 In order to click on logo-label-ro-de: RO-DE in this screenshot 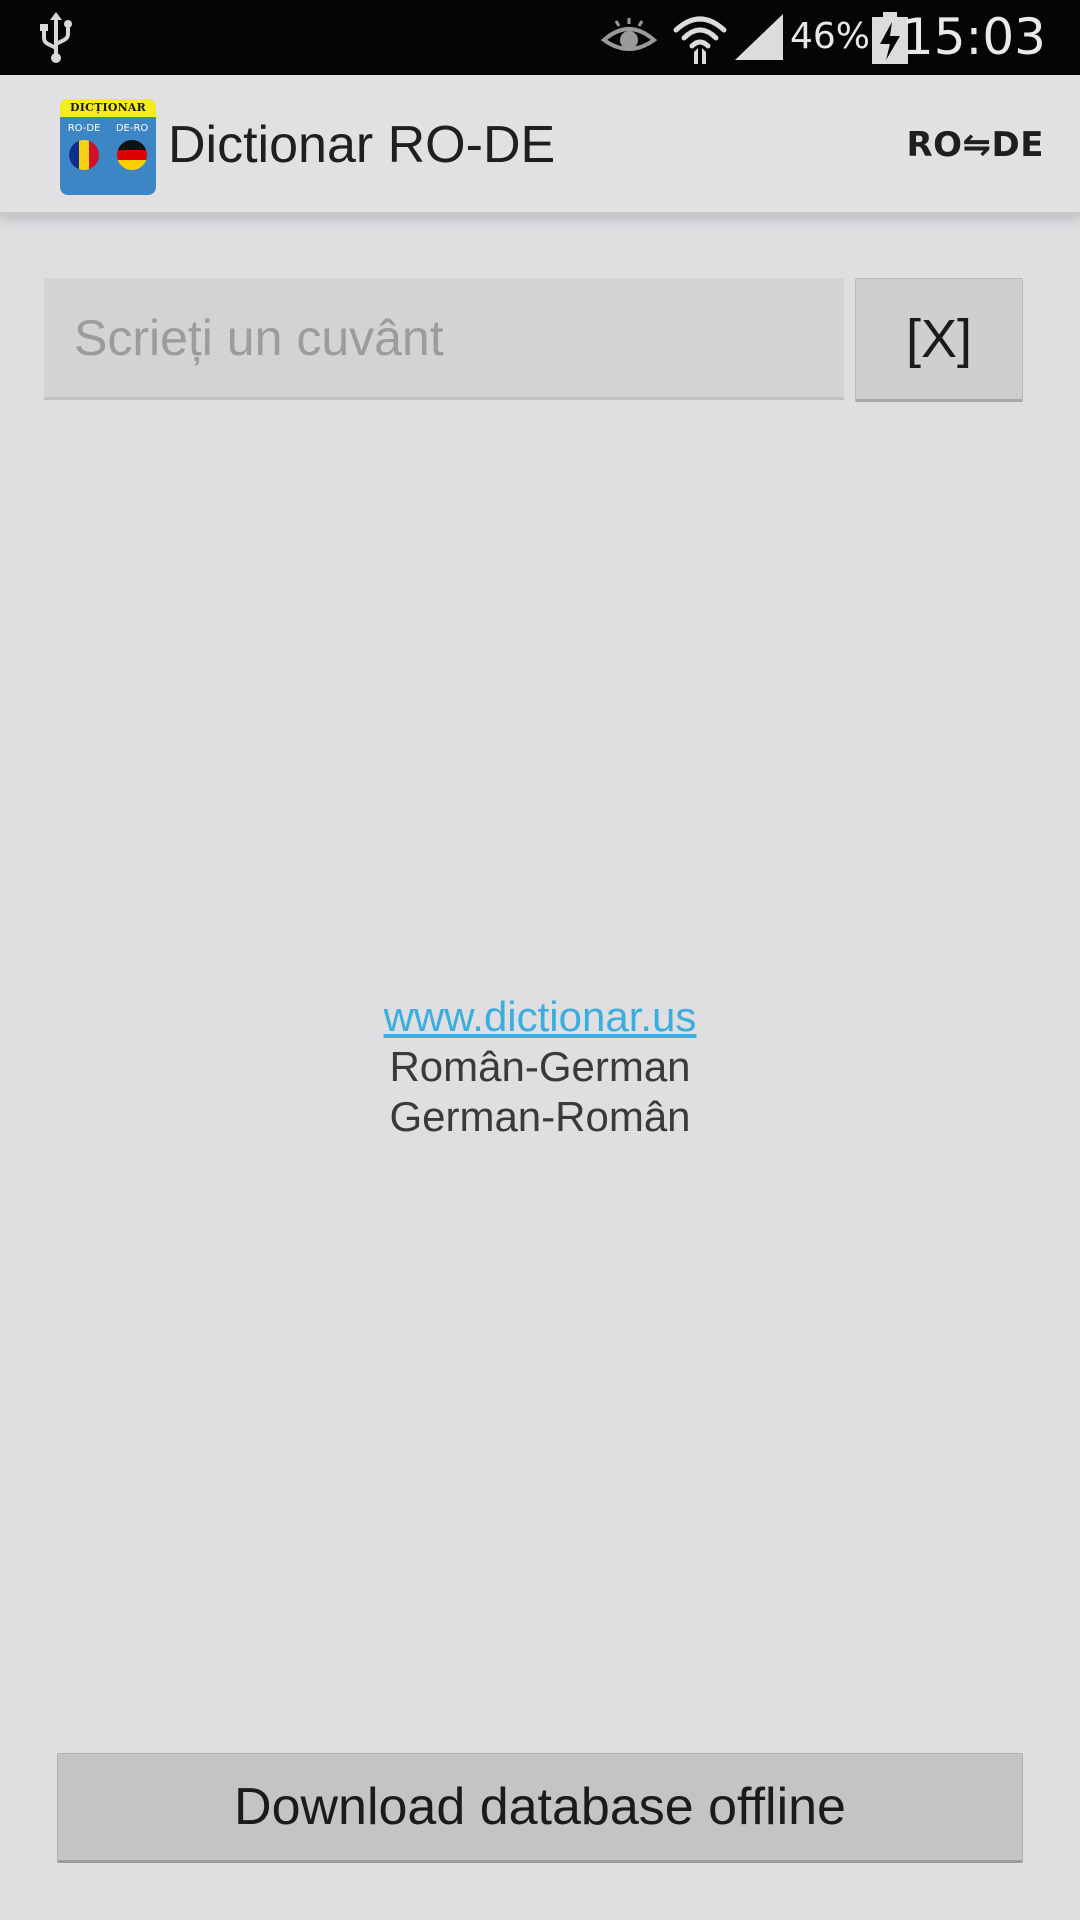, I will do `click(84, 128)`.